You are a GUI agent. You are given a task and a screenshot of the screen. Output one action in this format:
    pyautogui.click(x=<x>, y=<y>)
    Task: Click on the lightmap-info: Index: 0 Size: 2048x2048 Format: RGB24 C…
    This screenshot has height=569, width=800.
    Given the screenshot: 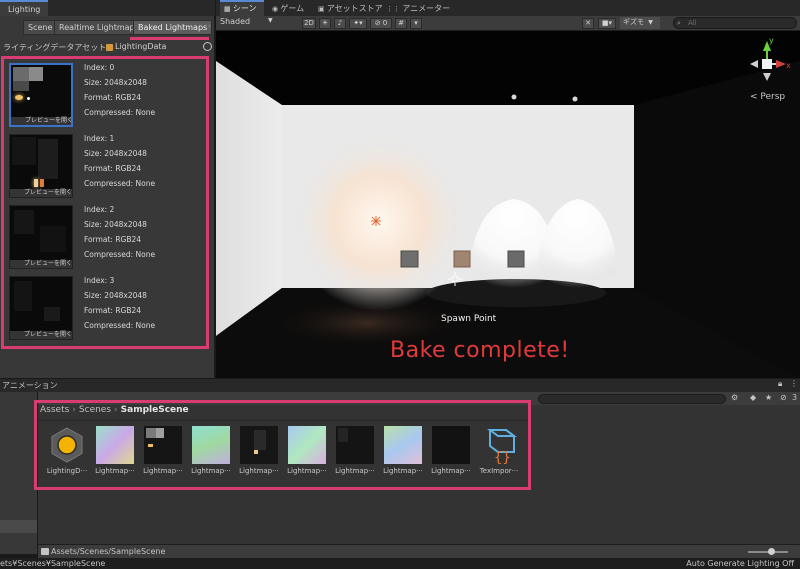 What is the action you would take?
    pyautogui.click(x=119, y=93)
    